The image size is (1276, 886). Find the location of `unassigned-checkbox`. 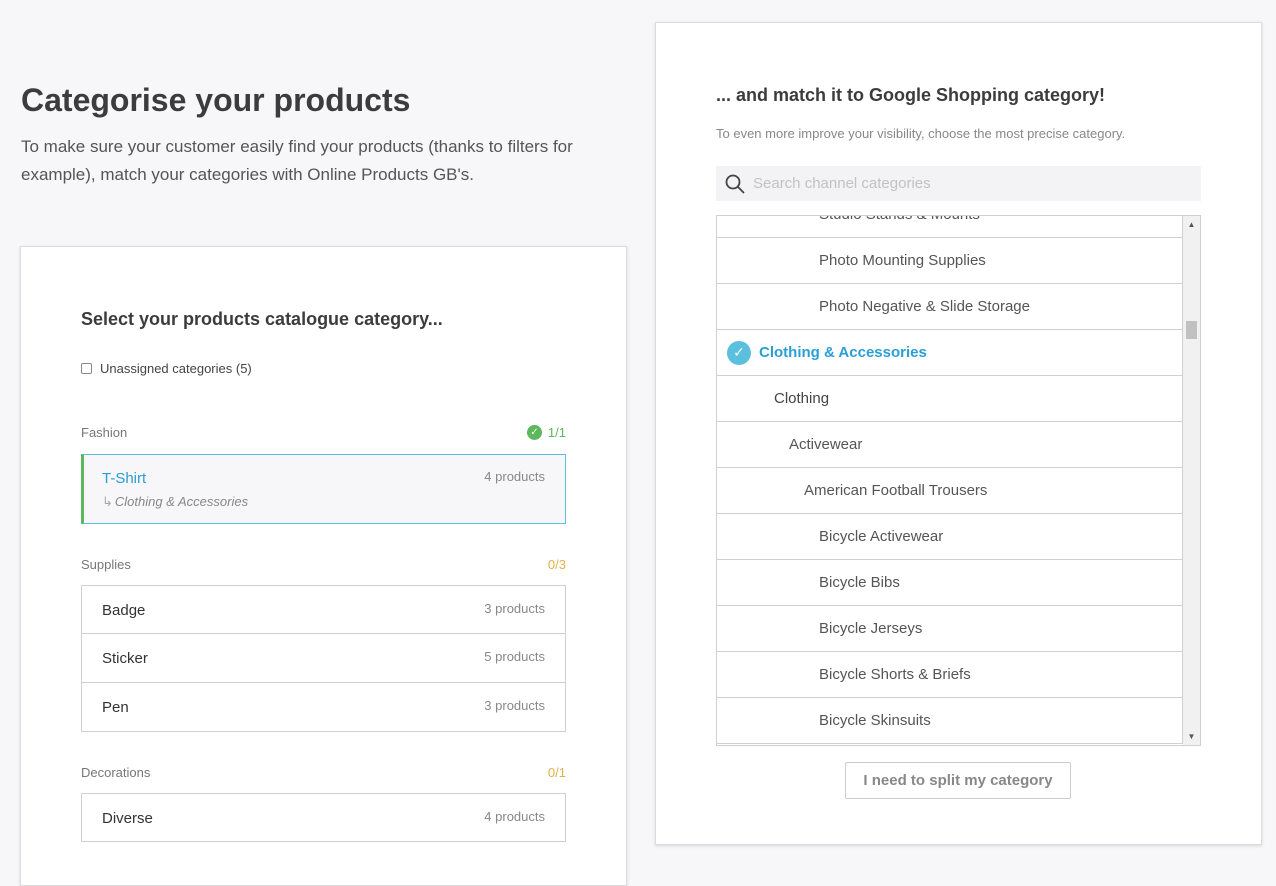

unassigned-checkbox is located at coordinates (86, 368).